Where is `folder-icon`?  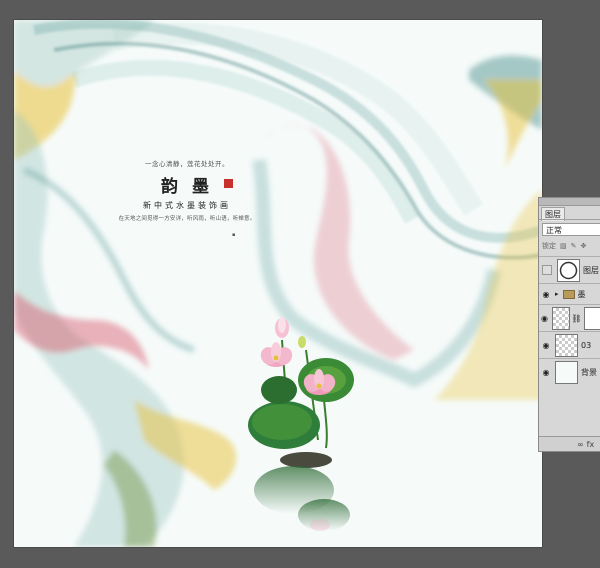 folder-icon is located at coordinates (568, 294).